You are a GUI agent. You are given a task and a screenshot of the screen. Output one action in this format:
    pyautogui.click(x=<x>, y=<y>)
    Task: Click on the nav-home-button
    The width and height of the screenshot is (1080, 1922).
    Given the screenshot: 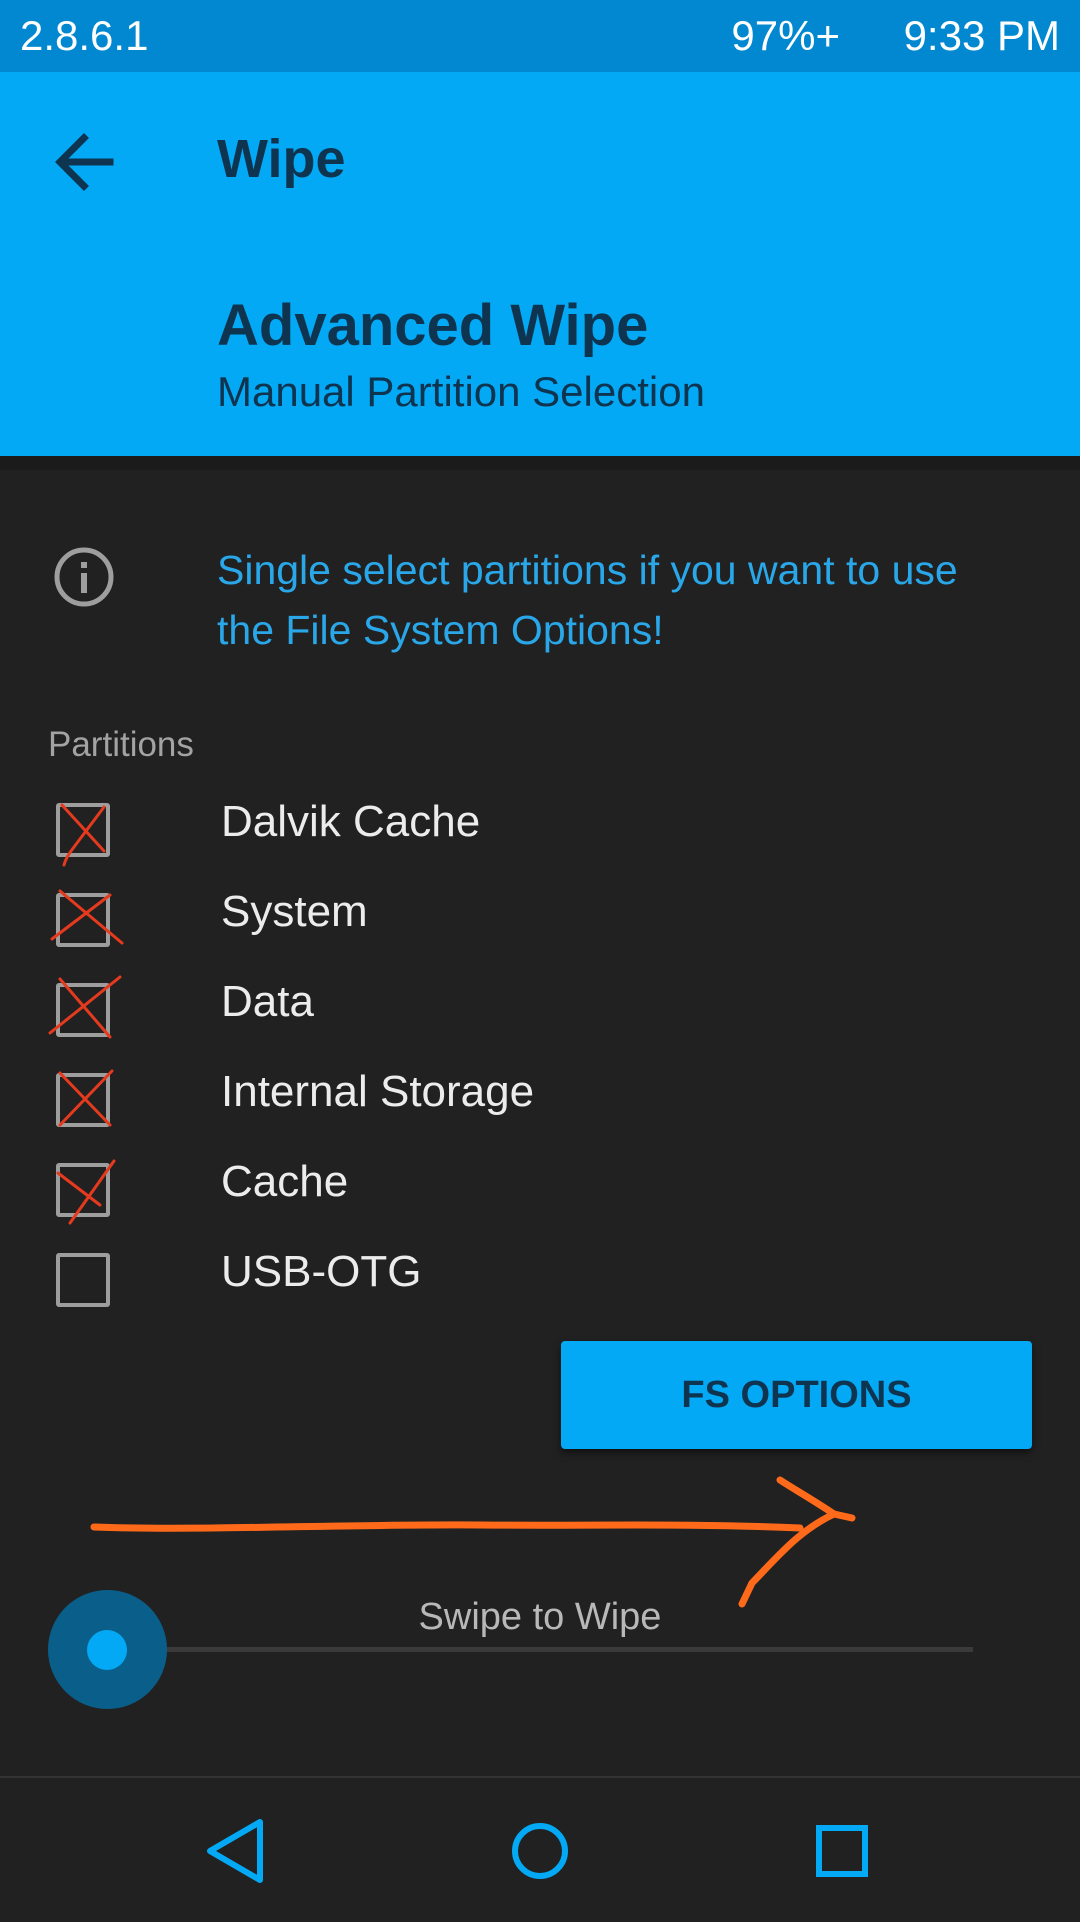 What is the action you would take?
    pyautogui.click(x=540, y=1851)
    